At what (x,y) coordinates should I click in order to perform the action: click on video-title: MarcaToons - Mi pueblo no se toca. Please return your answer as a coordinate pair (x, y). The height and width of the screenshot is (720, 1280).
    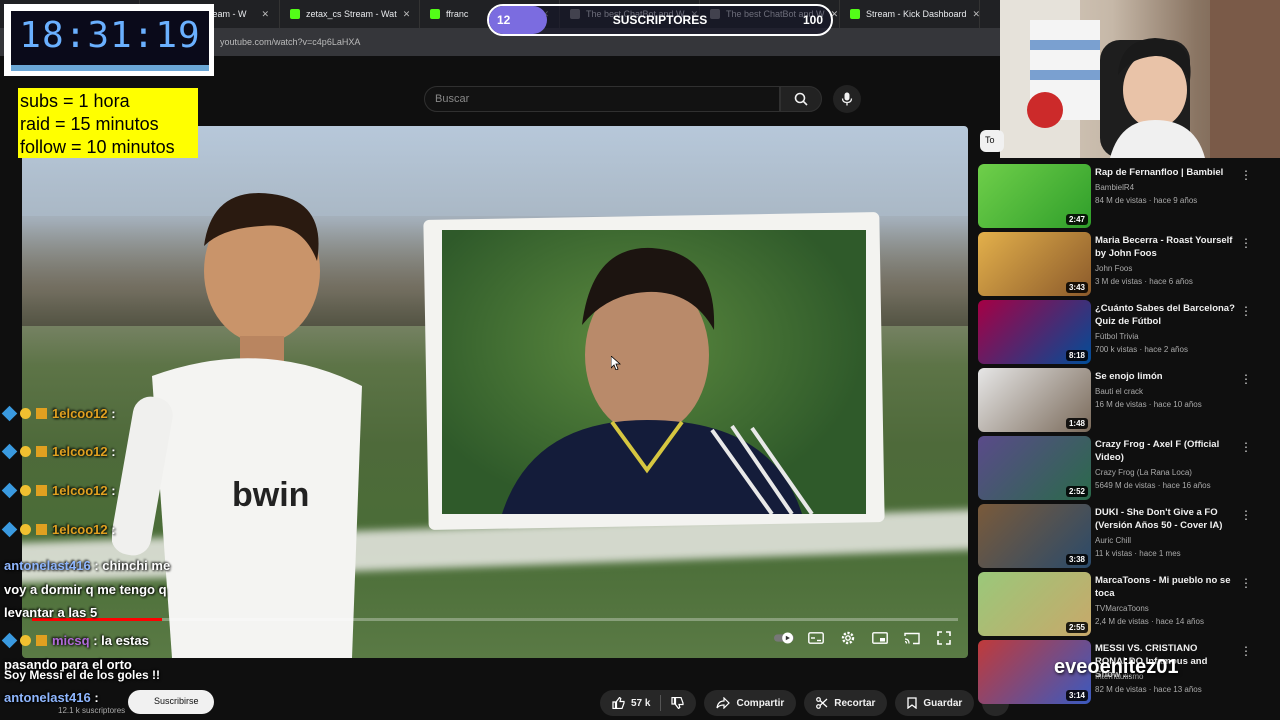
    Looking at the image, I should click on (1165, 587).